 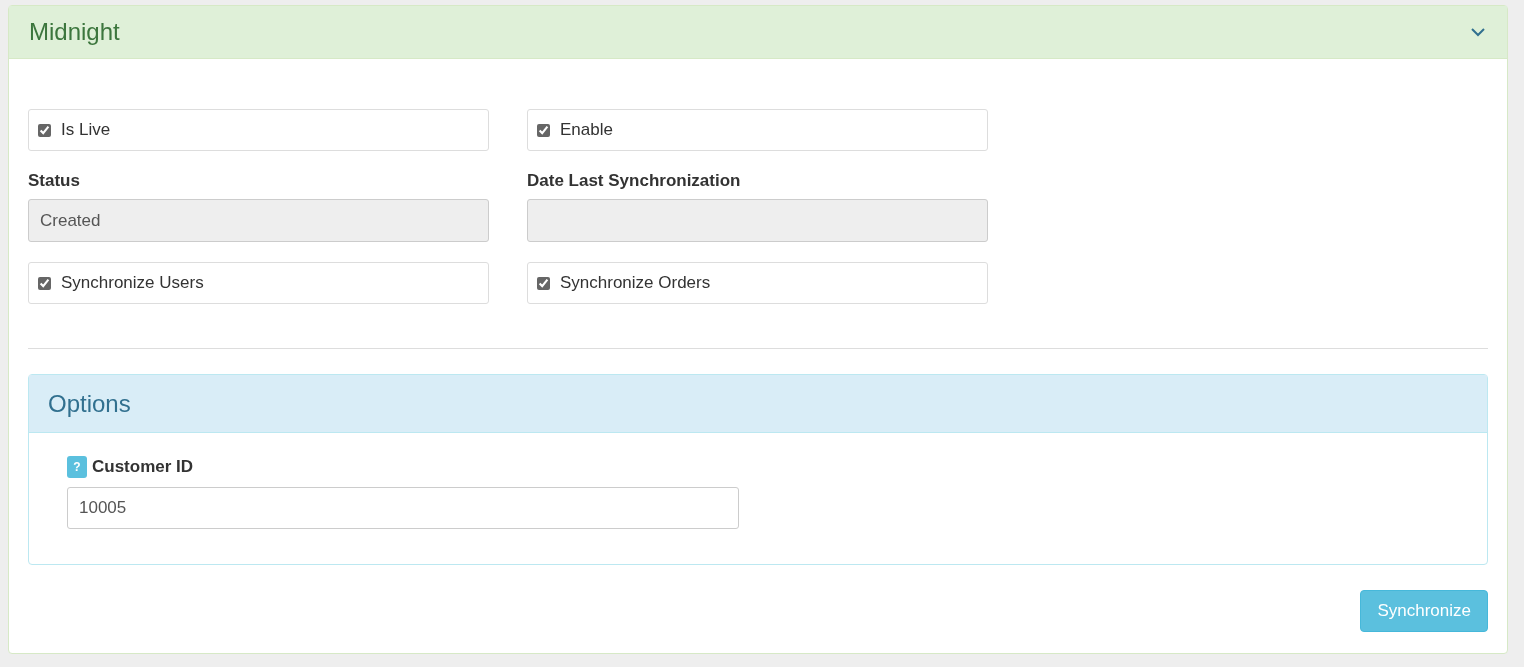 What do you see at coordinates (54, 181) in the screenshot?
I see `field-label: Status` at bounding box center [54, 181].